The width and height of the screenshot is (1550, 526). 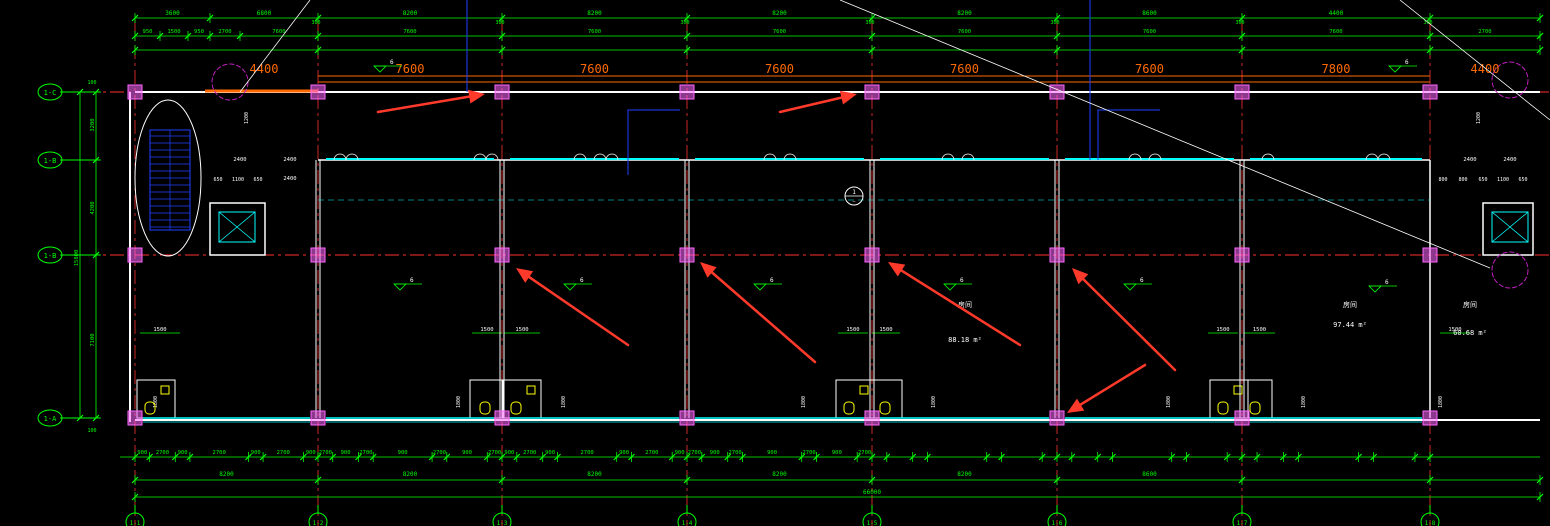 I want to click on beam-length-label: 7800, so click(x=1336, y=69).